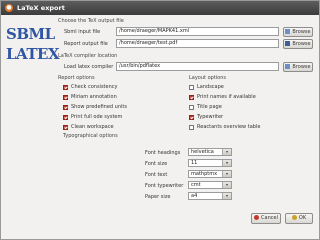  I want to click on check-icon, so click(294, 217).